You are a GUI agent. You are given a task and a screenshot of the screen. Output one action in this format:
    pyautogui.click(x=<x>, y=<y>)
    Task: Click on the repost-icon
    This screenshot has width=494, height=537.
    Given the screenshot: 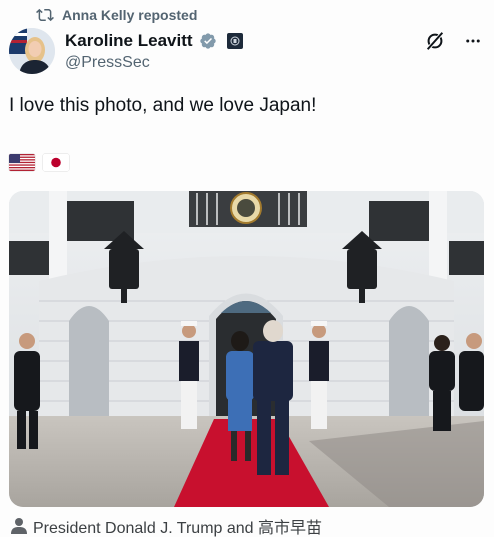 What is the action you would take?
    pyautogui.click(x=45, y=15)
    